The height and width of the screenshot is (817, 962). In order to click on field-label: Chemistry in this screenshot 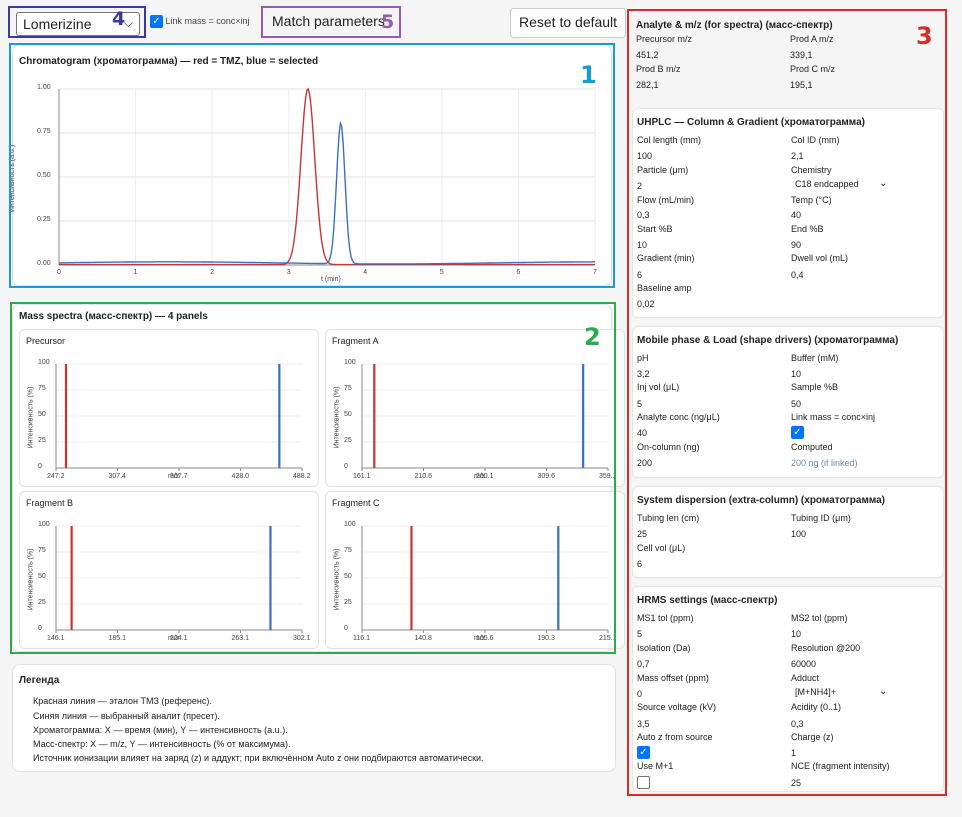, I will do `click(811, 170)`.